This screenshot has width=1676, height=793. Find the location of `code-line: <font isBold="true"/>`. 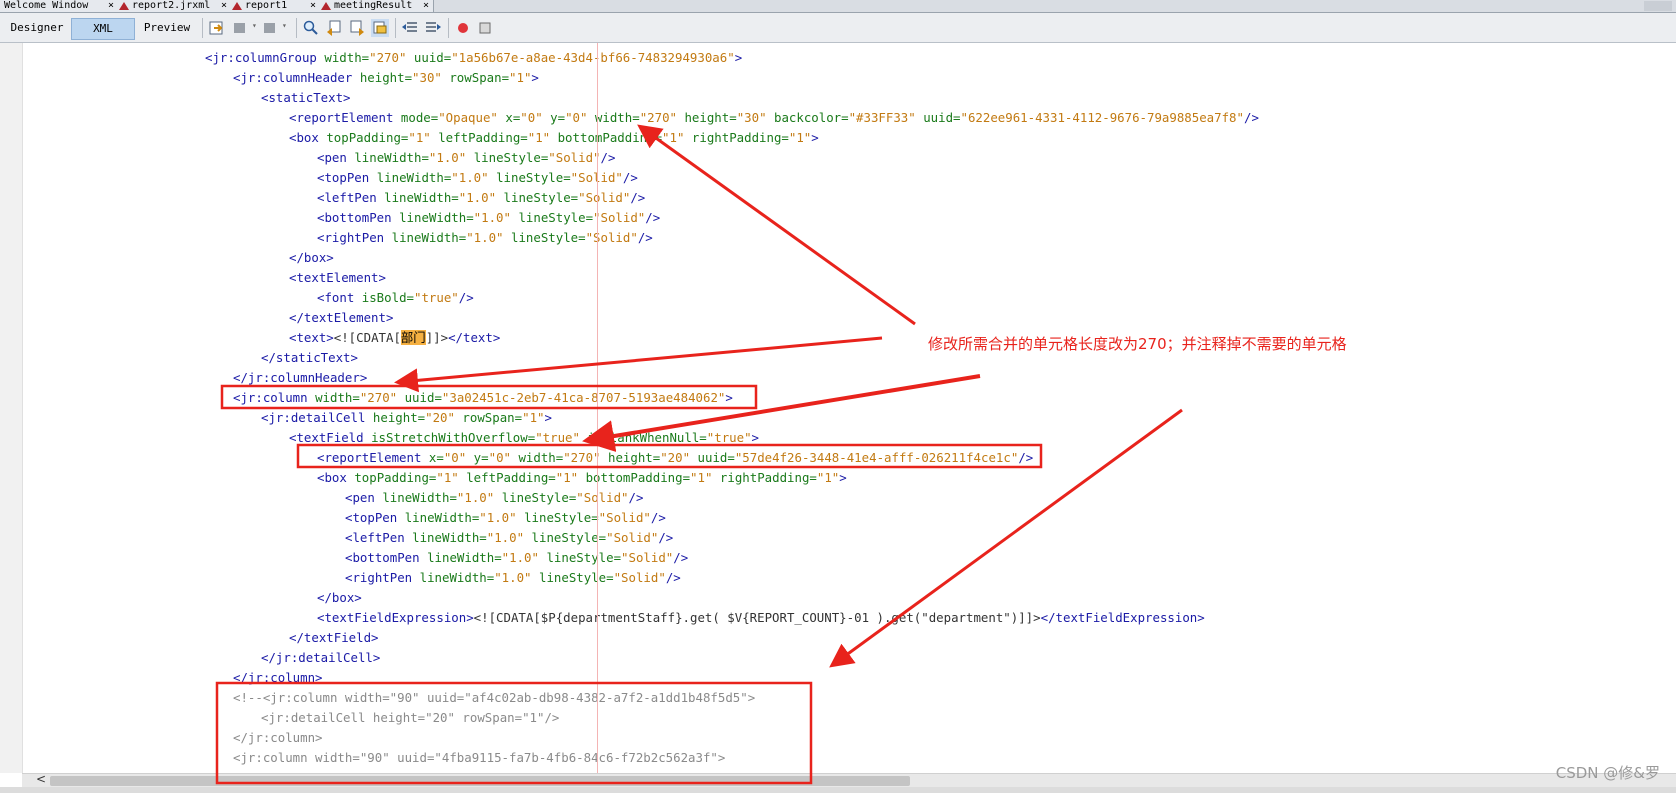

code-line: <font isBold="true"/> is located at coordinates (395, 298).